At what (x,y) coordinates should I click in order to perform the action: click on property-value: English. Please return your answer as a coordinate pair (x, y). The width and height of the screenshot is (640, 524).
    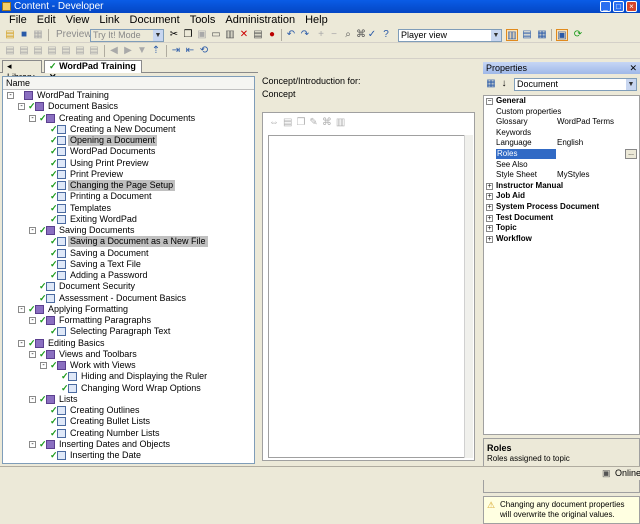
    Looking at the image, I should click on (570, 143).